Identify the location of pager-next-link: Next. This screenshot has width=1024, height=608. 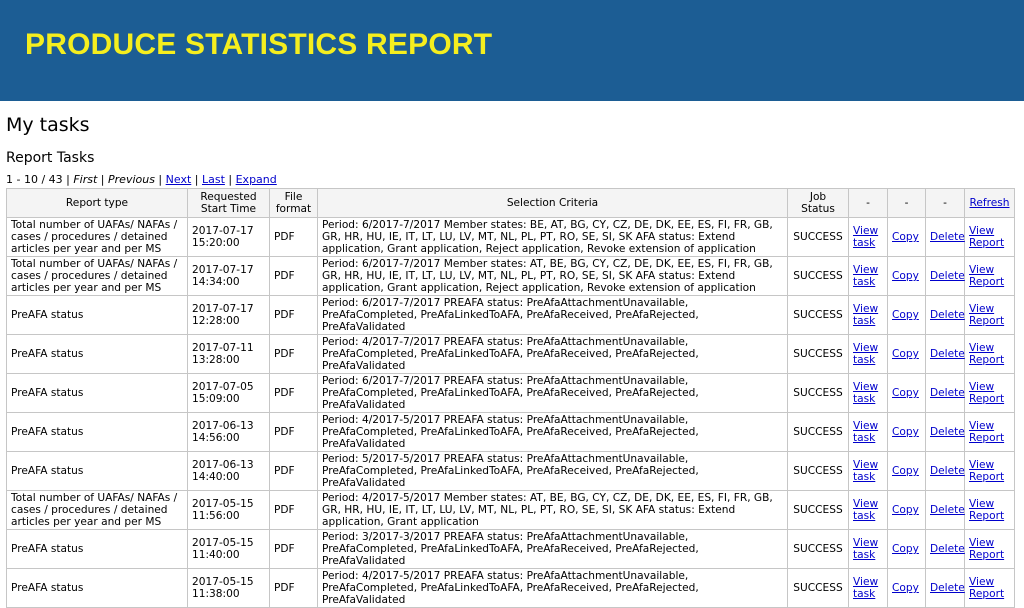
(179, 179).